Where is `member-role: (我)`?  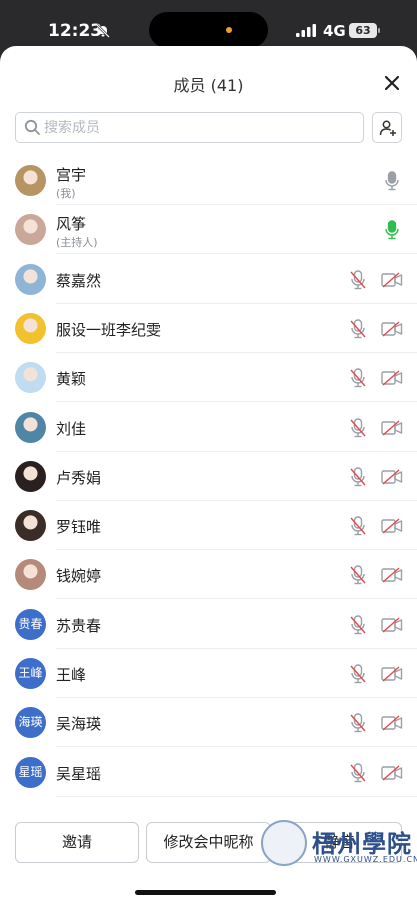
member-role: (我) is located at coordinates (66, 193).